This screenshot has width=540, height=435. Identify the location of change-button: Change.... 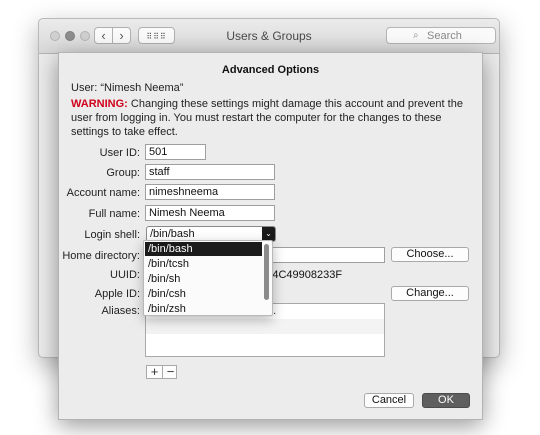
(430, 293).